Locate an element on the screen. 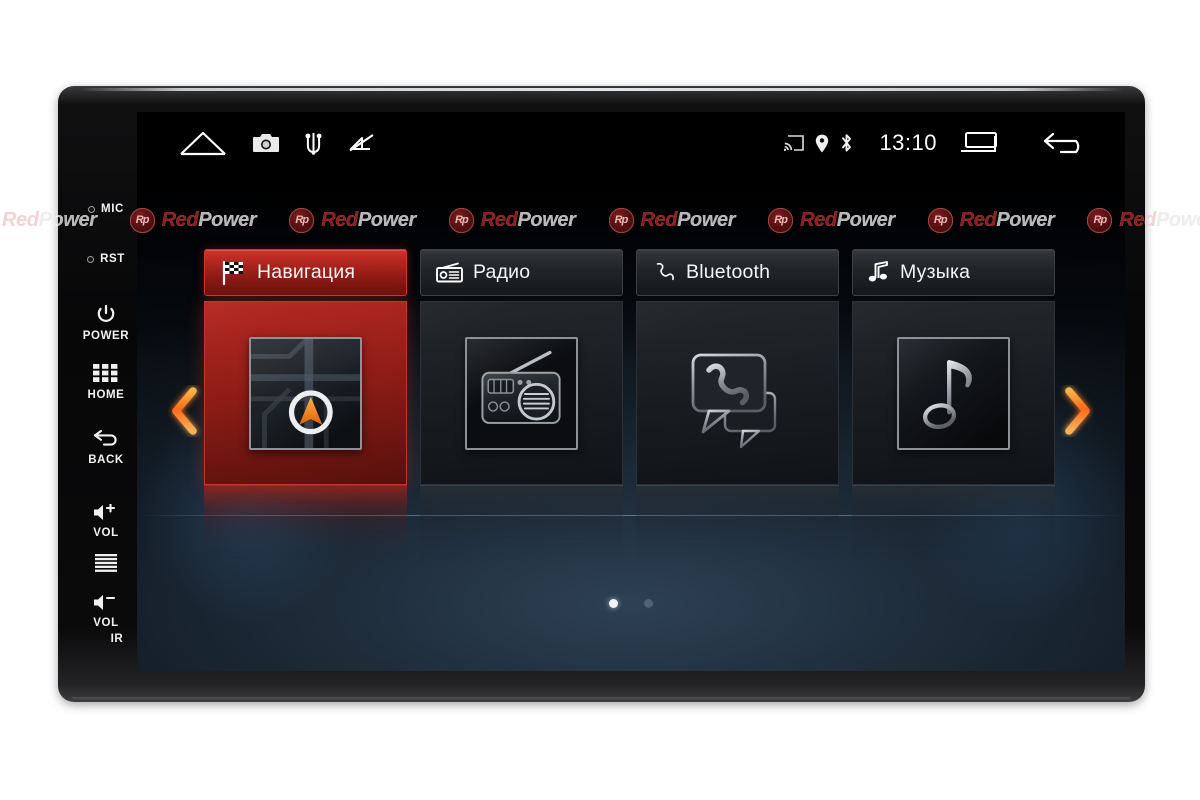 The width and height of the screenshot is (1200, 800). card-reflections is located at coordinates (635, 523).